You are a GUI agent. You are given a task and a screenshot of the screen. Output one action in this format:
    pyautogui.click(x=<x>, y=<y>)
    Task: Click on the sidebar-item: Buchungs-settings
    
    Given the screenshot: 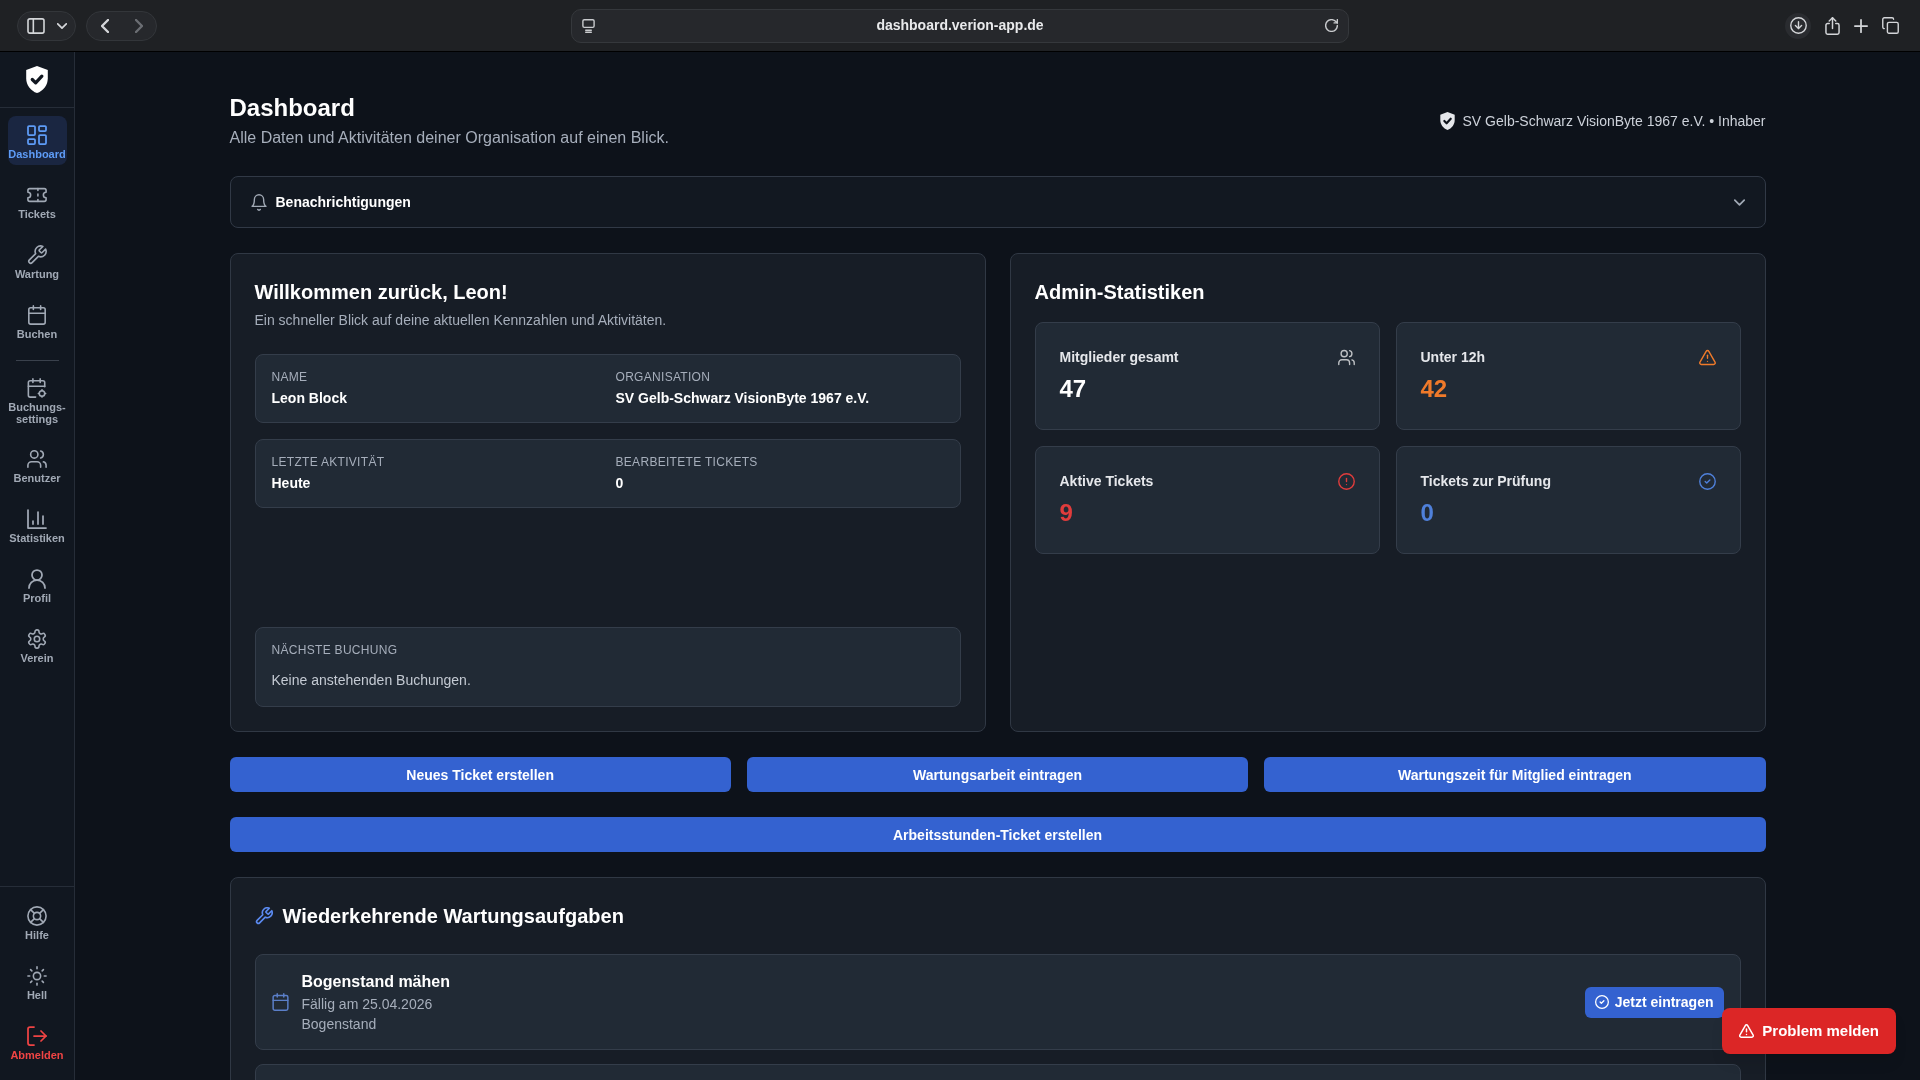 What is the action you would take?
    pyautogui.click(x=37, y=399)
    